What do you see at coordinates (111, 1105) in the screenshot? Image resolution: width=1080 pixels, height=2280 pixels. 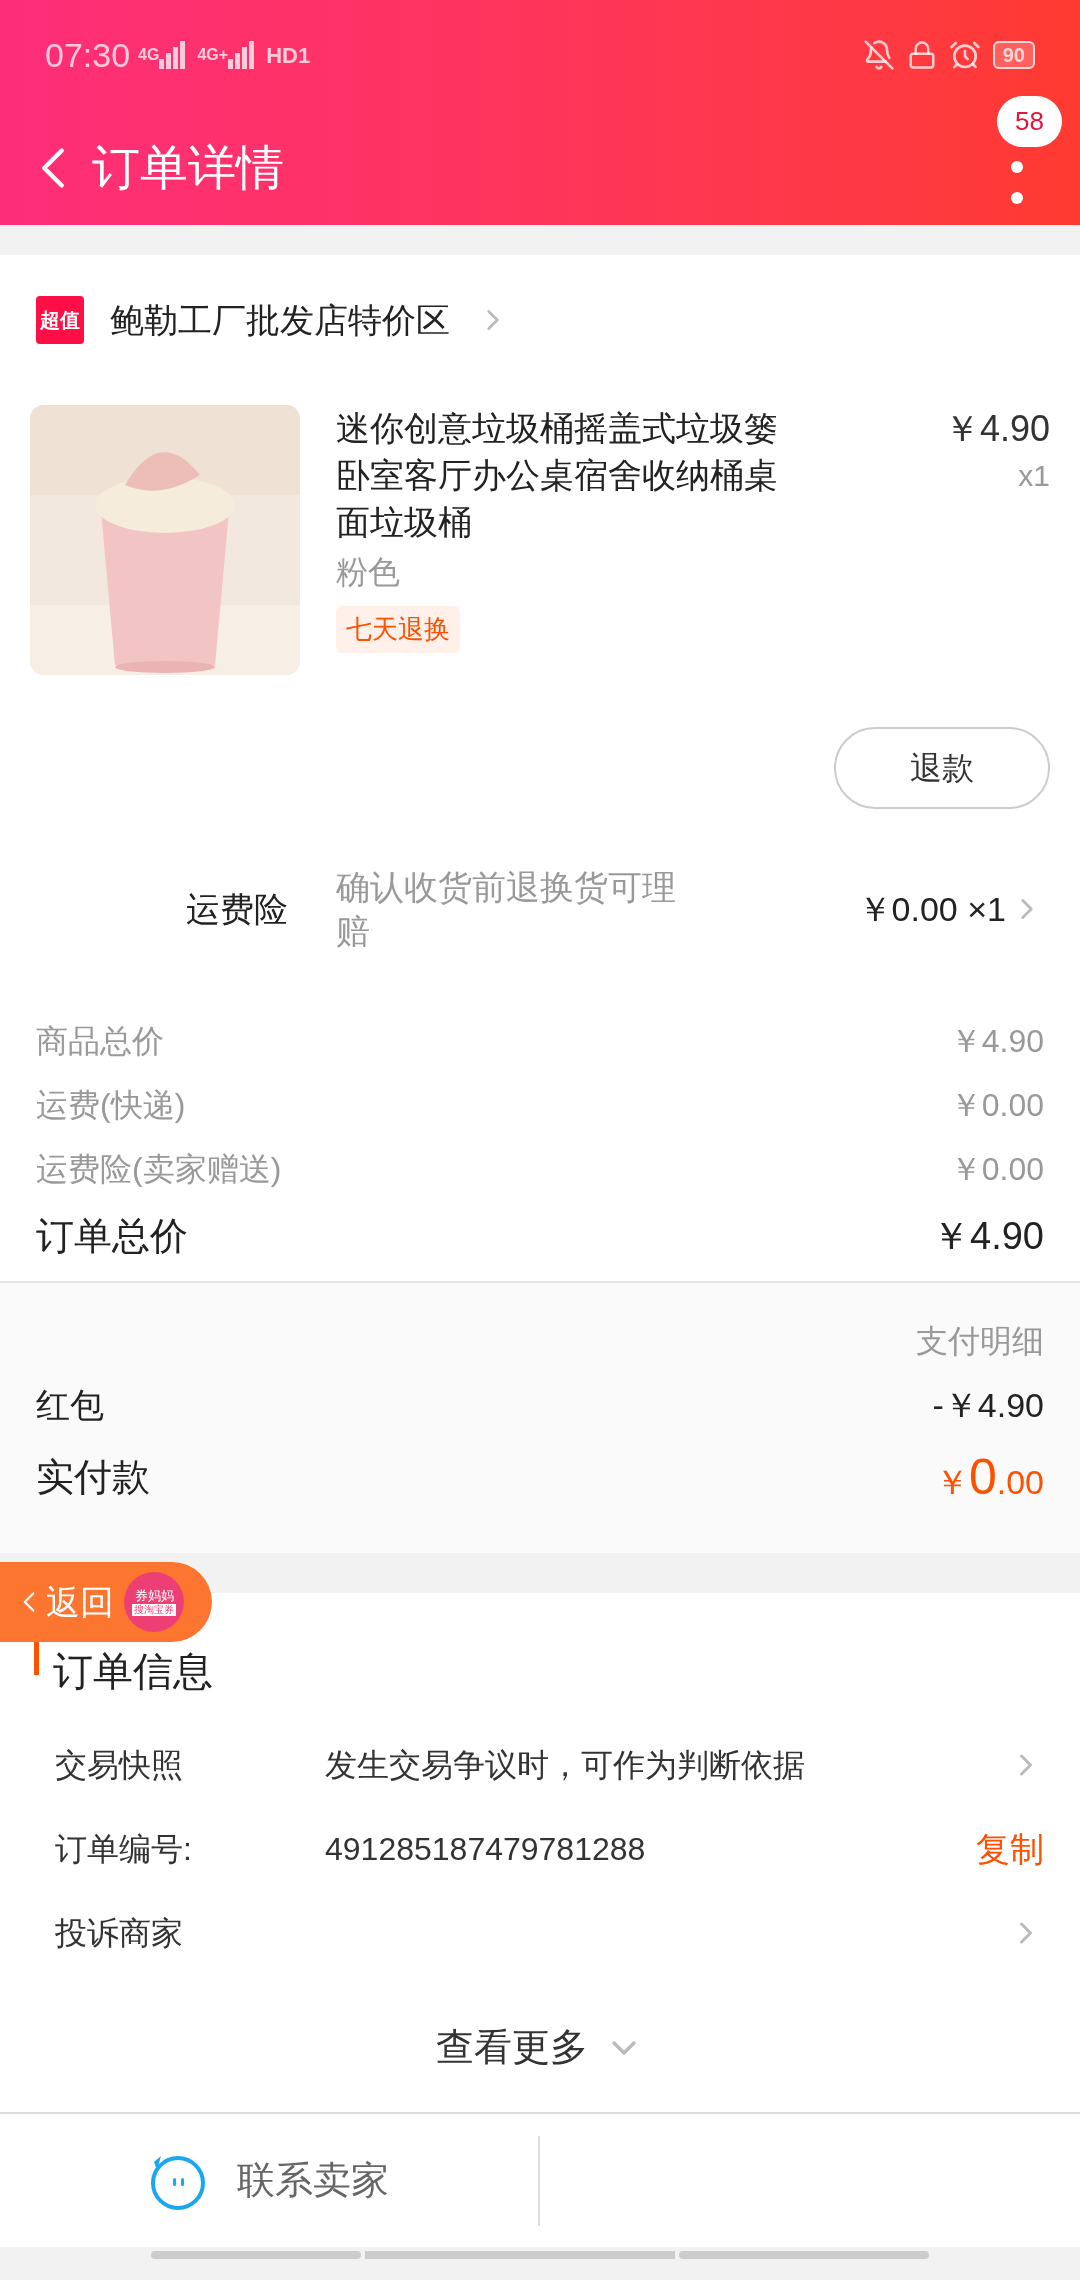 I see `summary-label: 运费(快递)` at bounding box center [111, 1105].